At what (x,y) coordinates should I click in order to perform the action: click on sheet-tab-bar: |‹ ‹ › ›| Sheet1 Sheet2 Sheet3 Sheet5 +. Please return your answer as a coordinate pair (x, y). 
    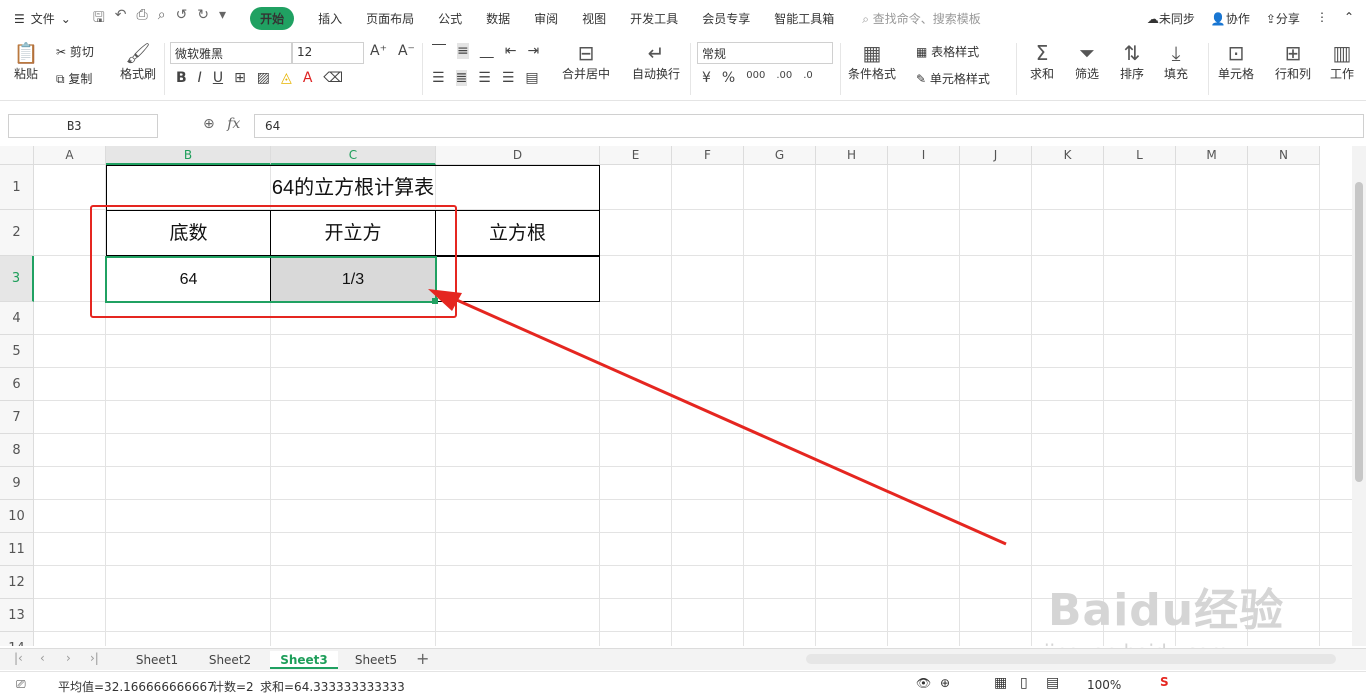
    Looking at the image, I should click on (683, 659).